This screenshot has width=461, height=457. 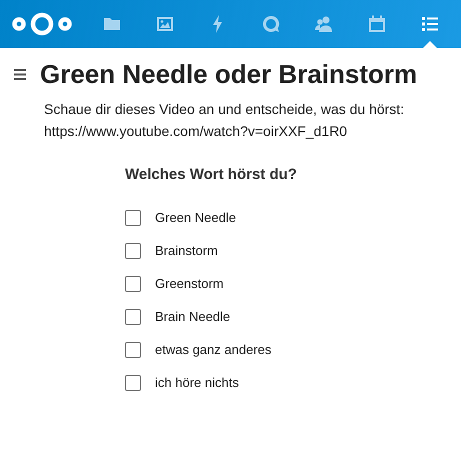 What do you see at coordinates (324, 24) in the screenshot?
I see `contacts-icon` at bounding box center [324, 24].